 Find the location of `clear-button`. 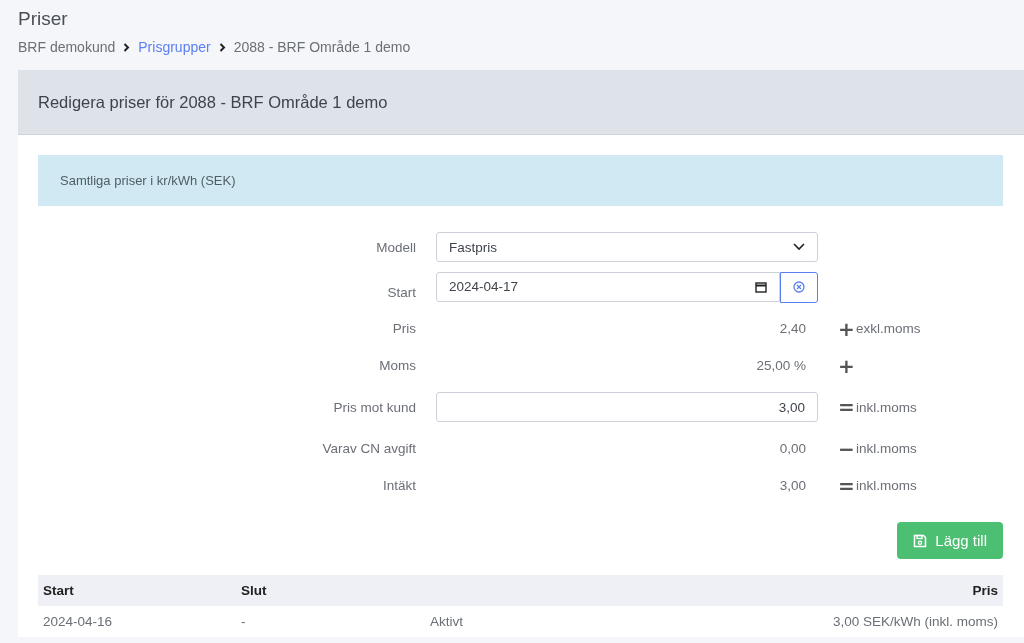

clear-button is located at coordinates (799, 287).